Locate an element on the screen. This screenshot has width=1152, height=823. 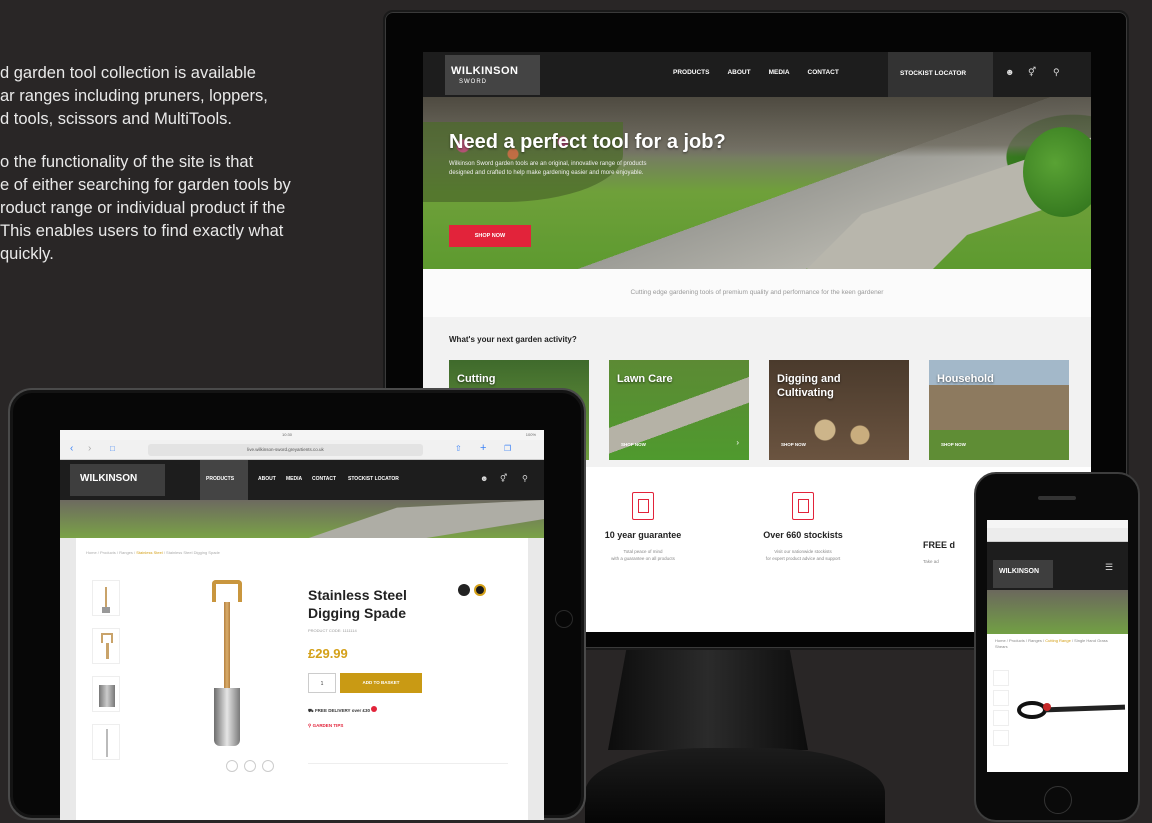
menu-icon: ☰ is located at coordinates (1109, 567).